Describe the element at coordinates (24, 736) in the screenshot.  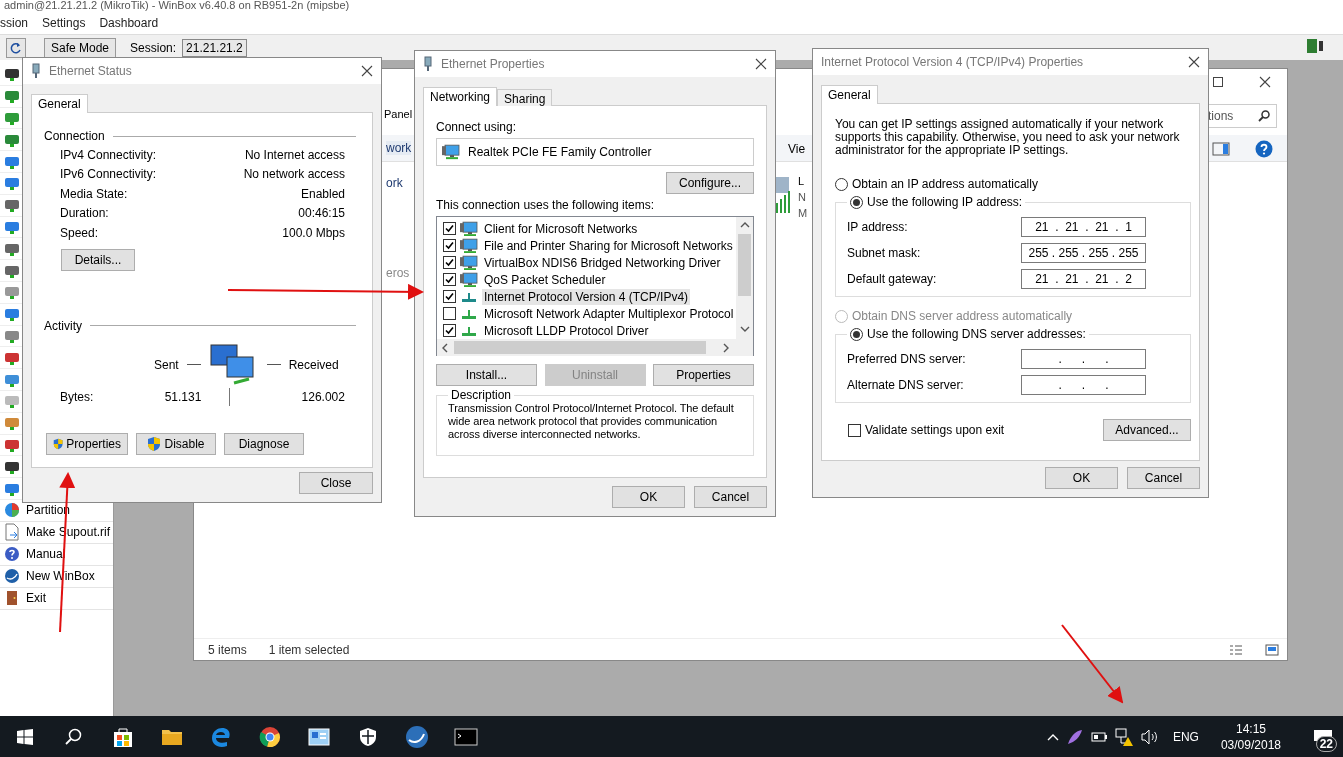
I see `windows-start-icon` at that location.